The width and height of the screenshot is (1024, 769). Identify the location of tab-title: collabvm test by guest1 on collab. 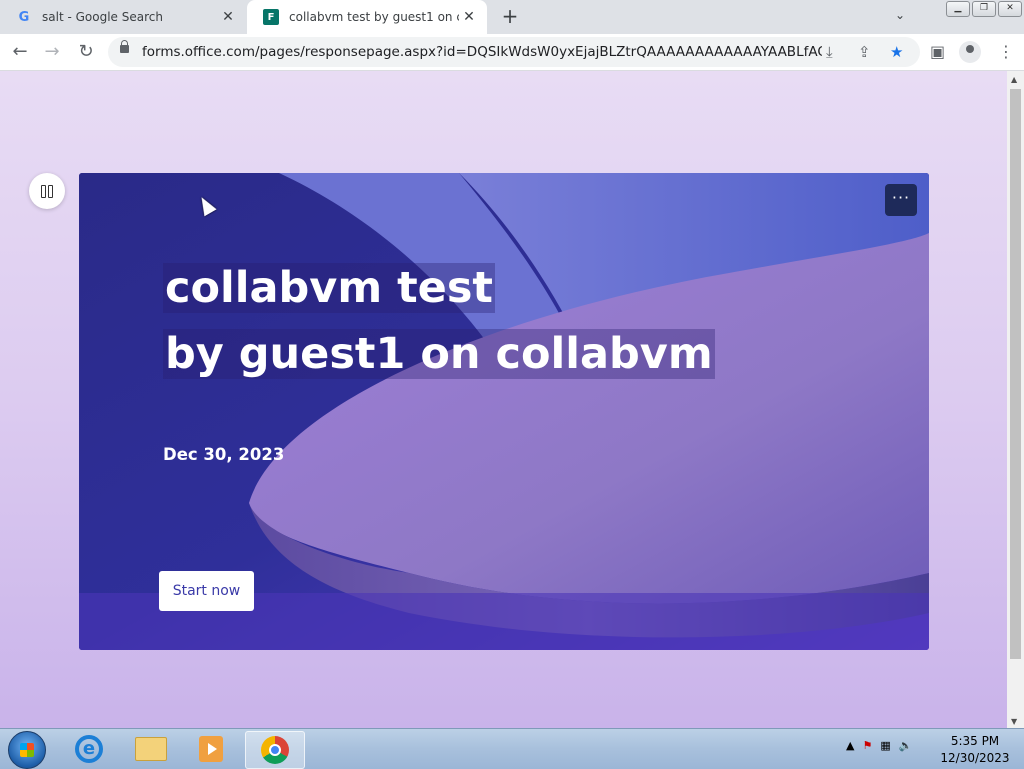
(374, 17).